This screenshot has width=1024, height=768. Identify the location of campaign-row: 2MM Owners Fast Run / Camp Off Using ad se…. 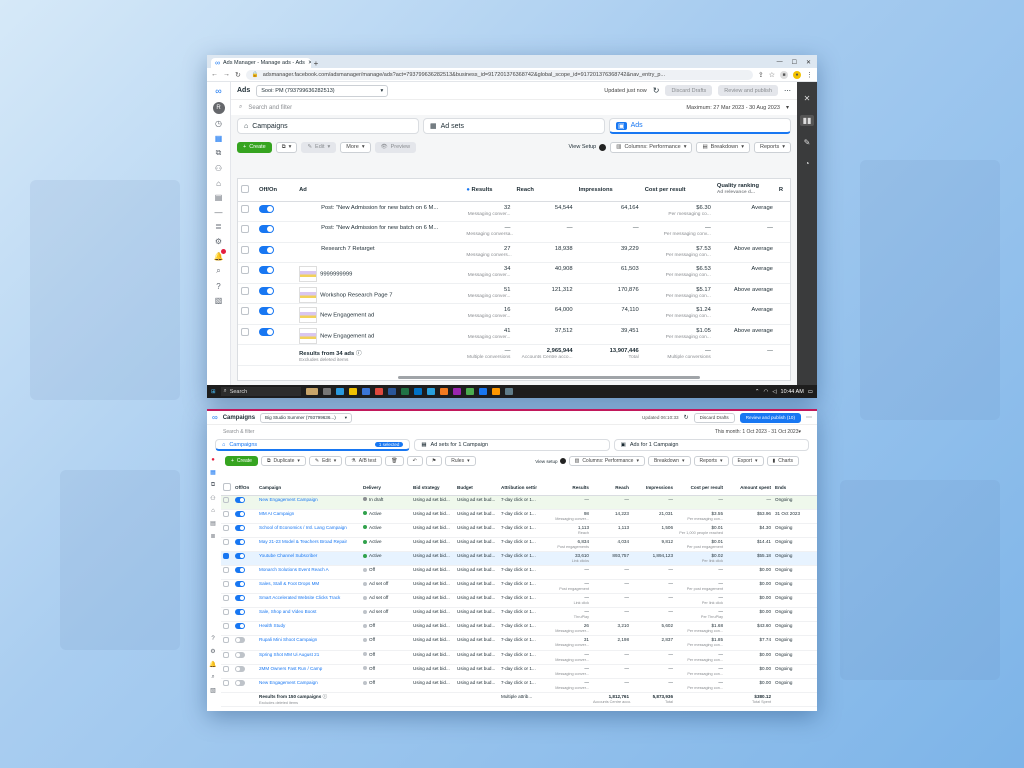
(519, 671).